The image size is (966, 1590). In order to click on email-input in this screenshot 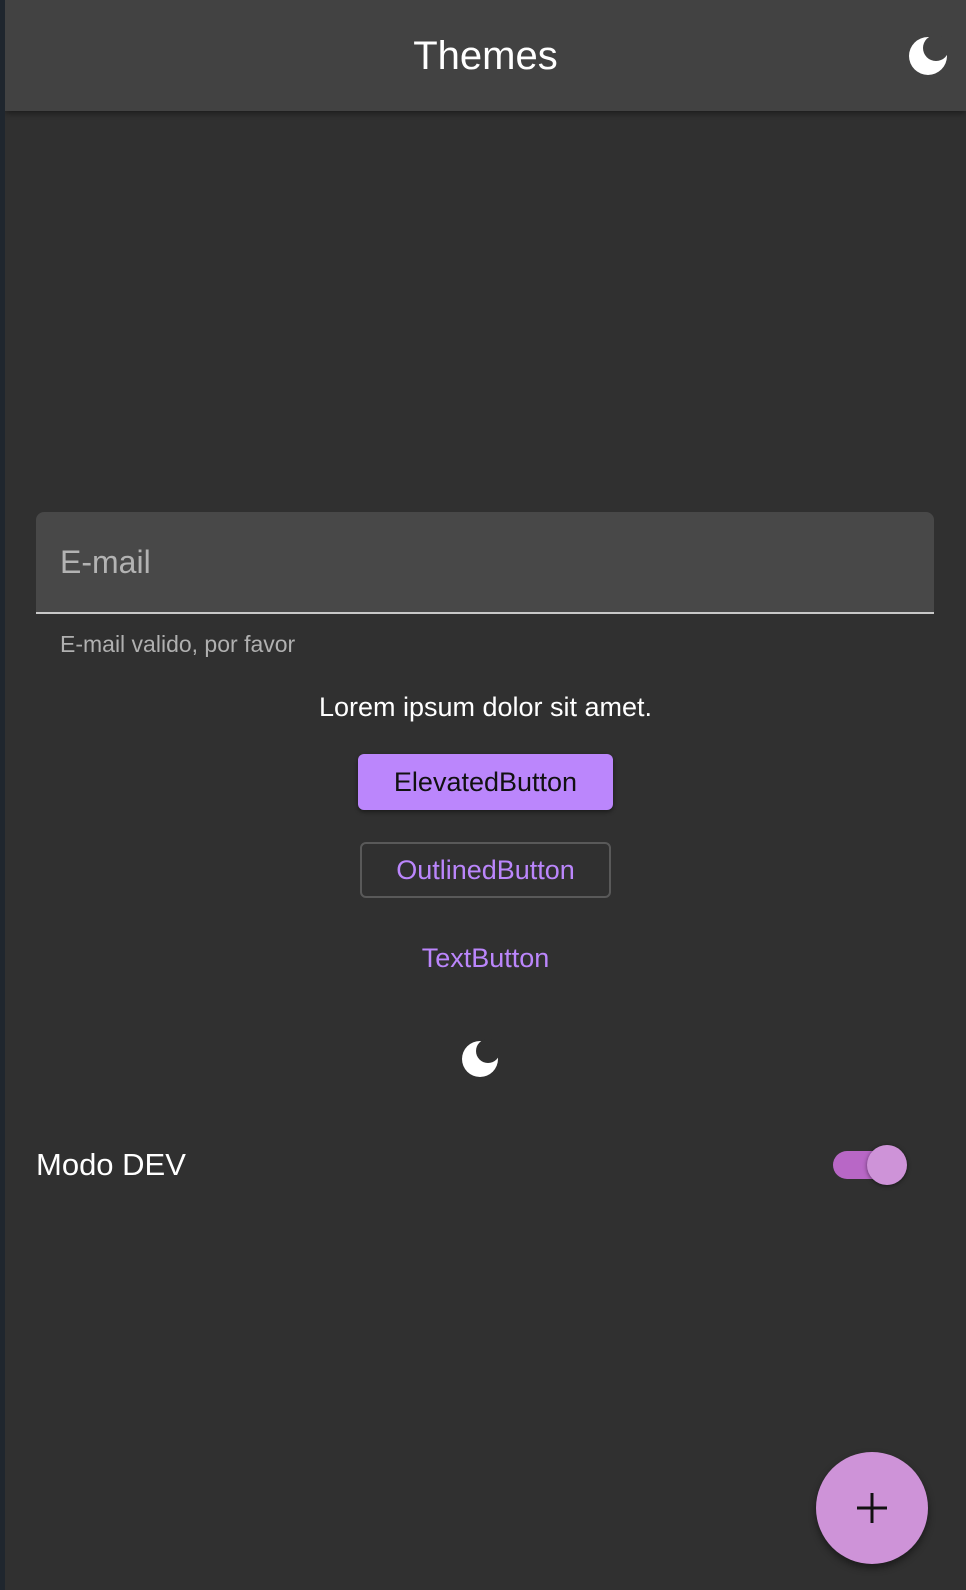, I will do `click(485, 562)`.